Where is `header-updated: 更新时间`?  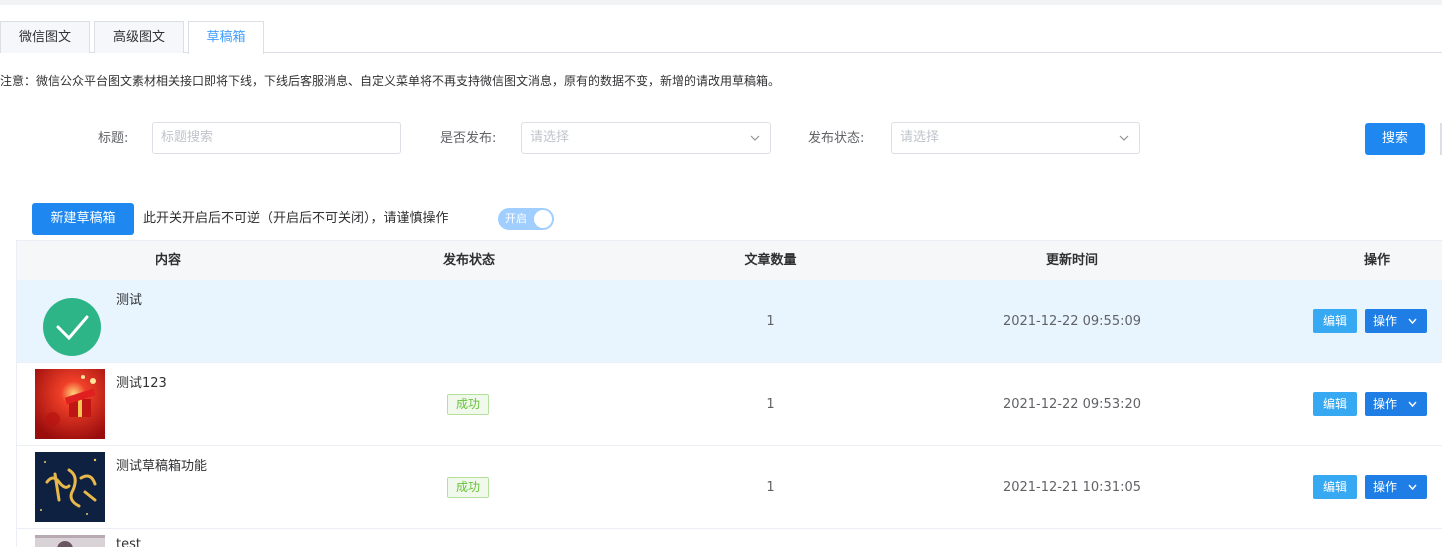 header-updated: 更新时间 is located at coordinates (1071, 260).